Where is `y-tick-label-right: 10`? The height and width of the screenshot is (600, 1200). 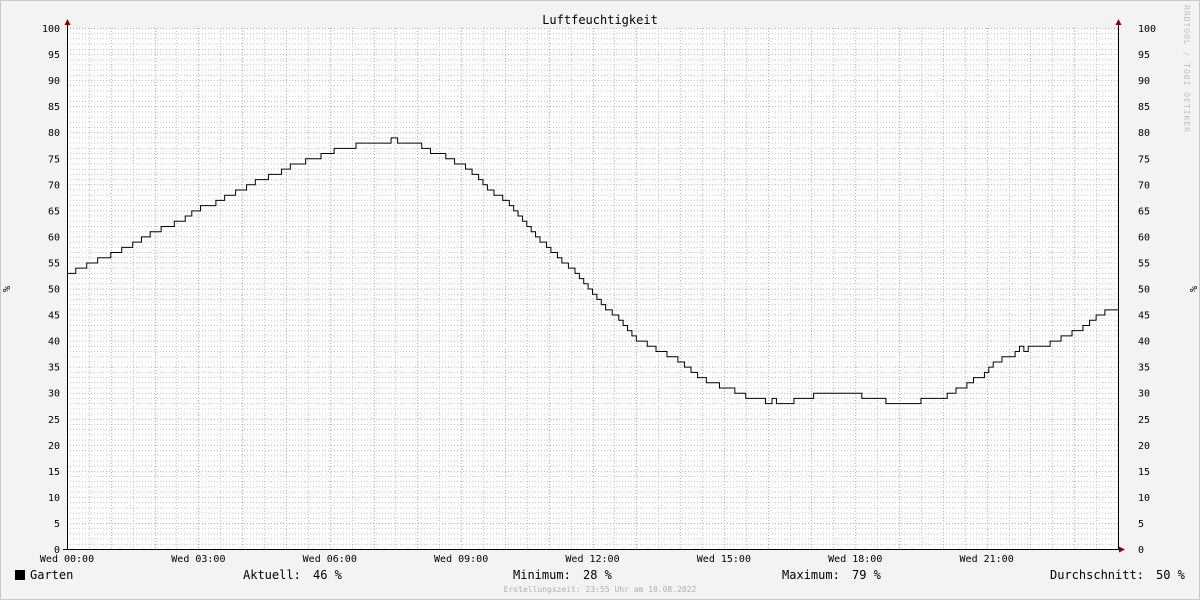
y-tick-label-right: 10 is located at coordinates (1144, 498).